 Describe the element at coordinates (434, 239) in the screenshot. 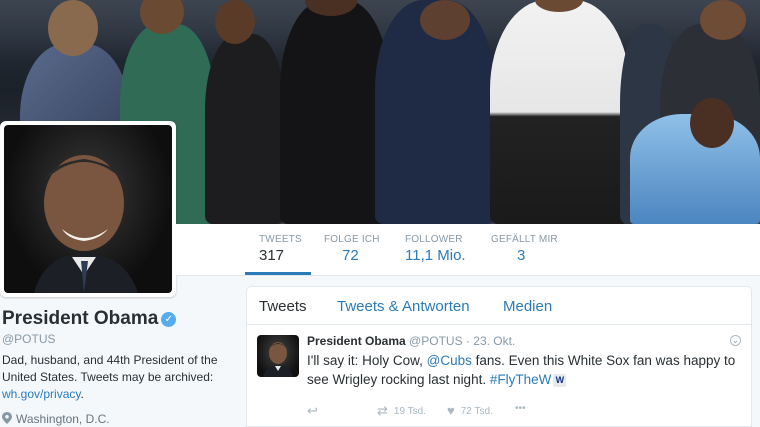

I see `stat-label: FOLLOWER` at that location.